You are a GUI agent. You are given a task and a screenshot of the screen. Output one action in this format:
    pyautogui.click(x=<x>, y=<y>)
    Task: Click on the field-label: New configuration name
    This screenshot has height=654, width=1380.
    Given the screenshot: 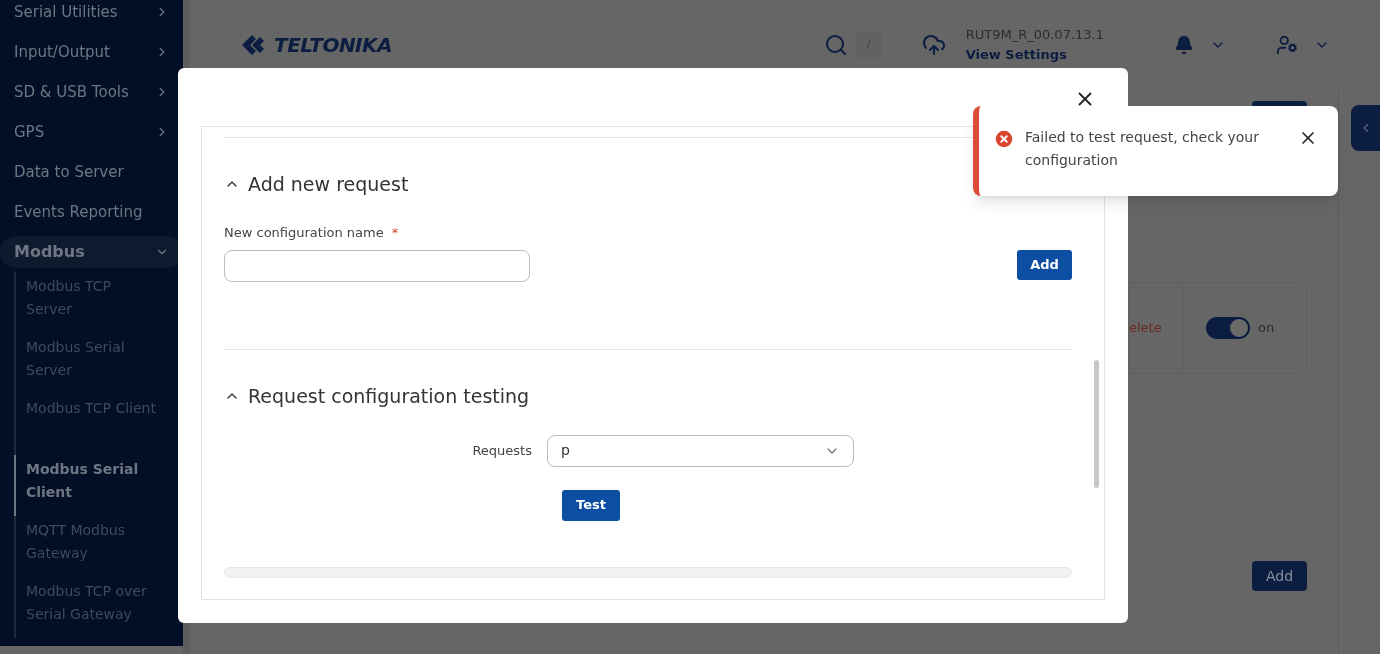 What is the action you would take?
    pyautogui.click(x=304, y=232)
    